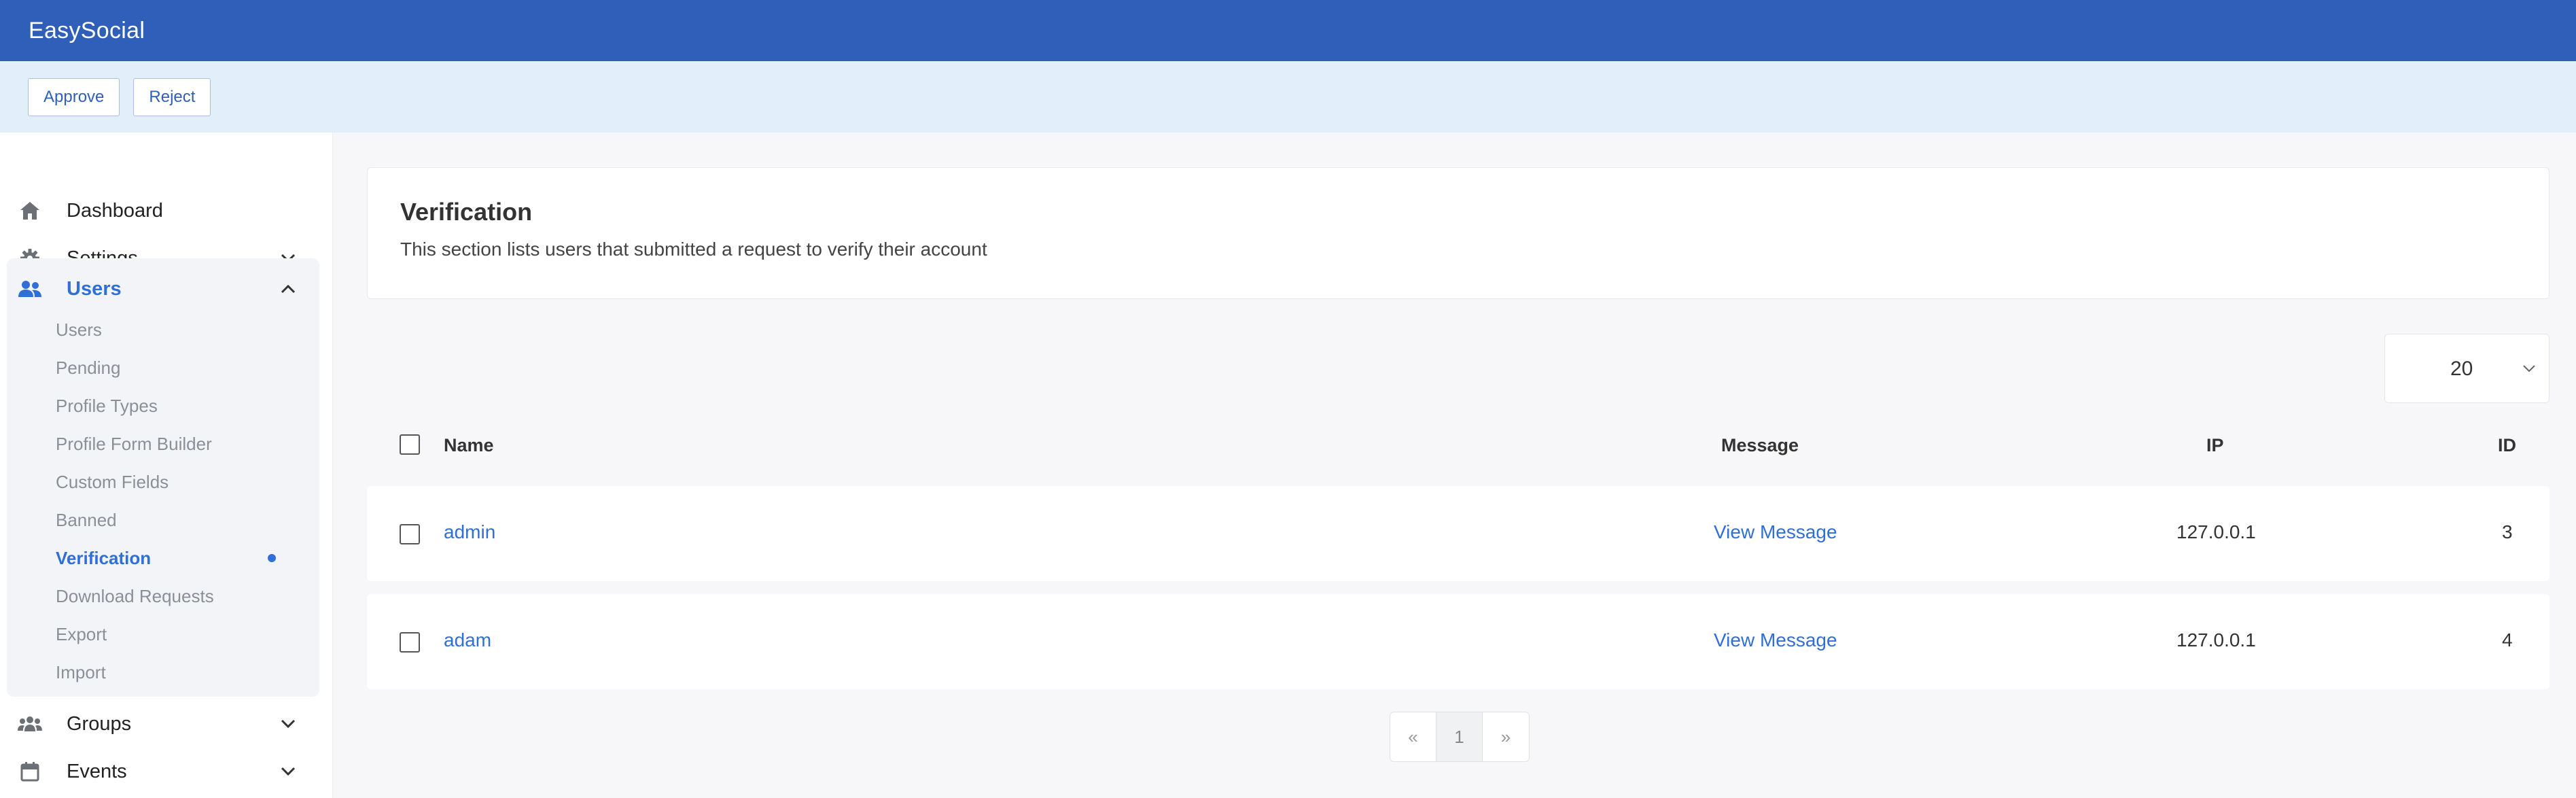 The width and height of the screenshot is (2576, 798). I want to click on user-id: 3, so click(2507, 531).